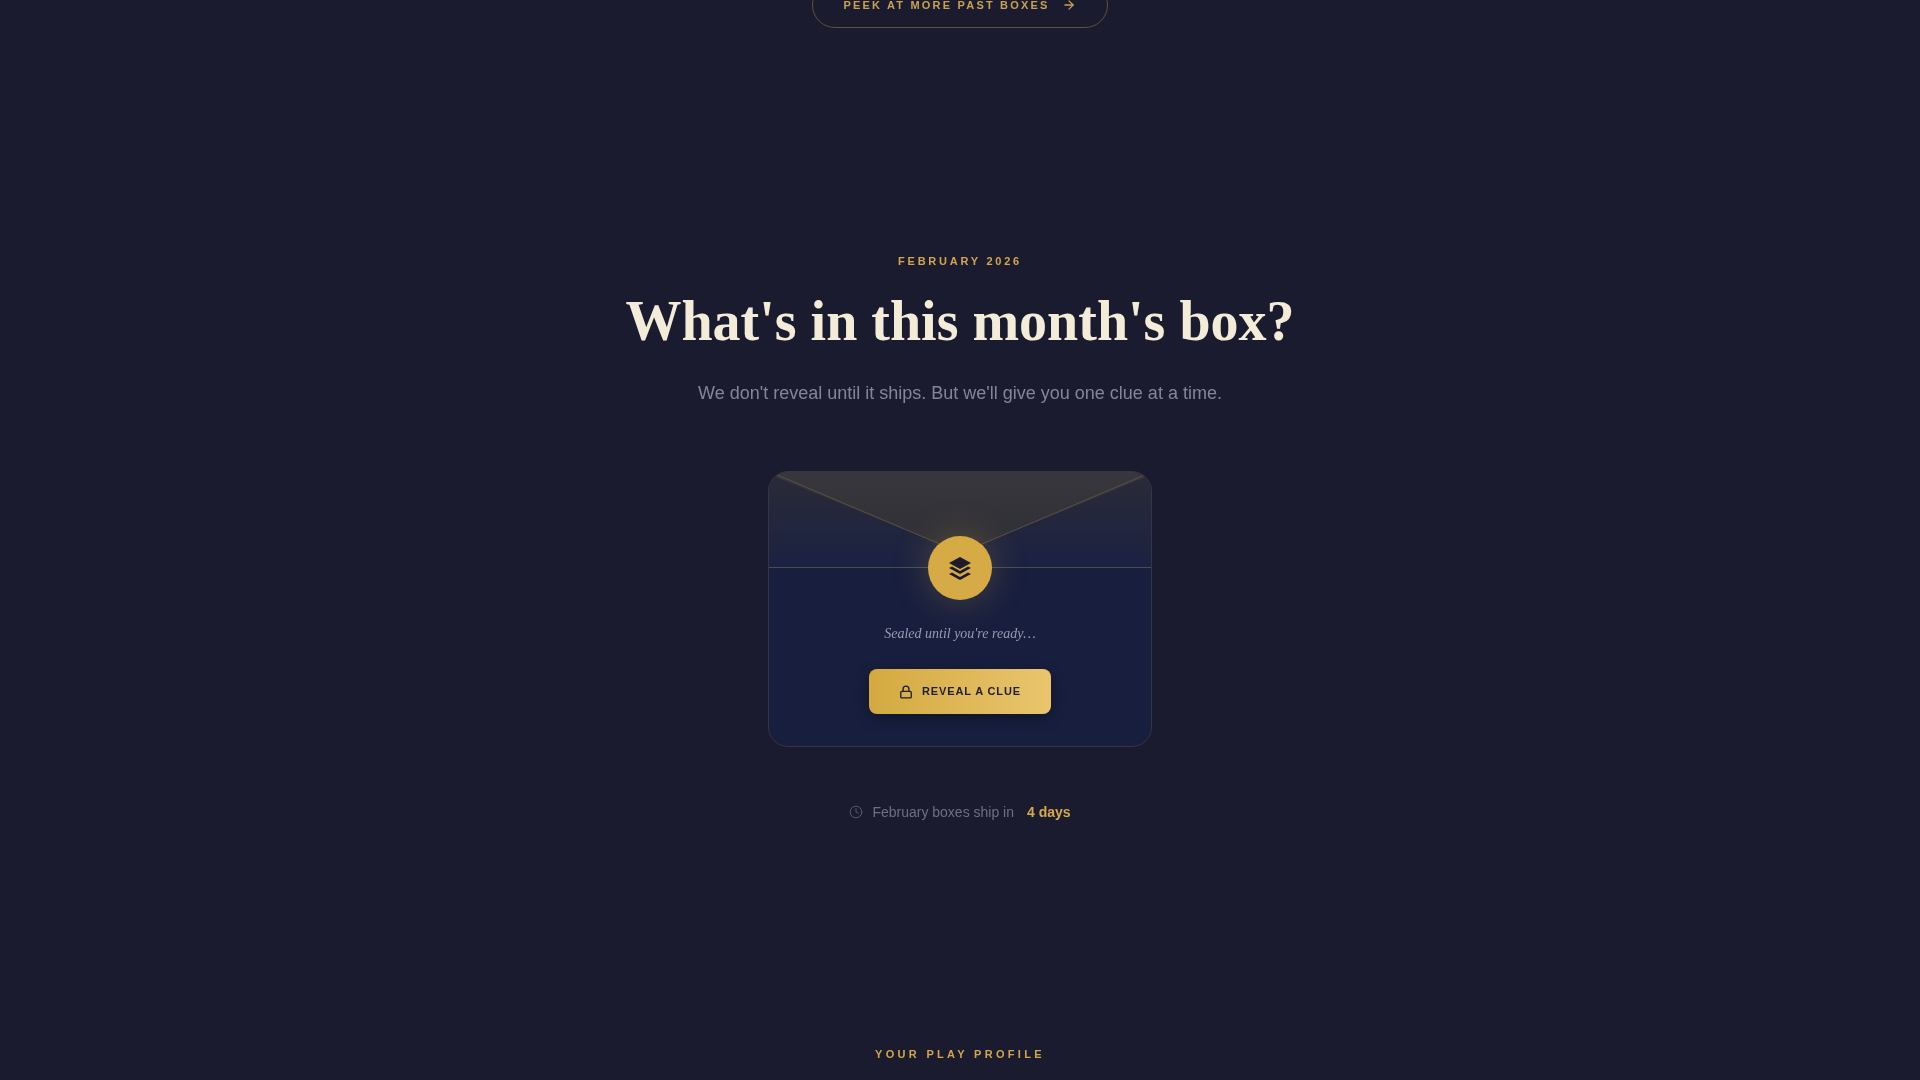 Image resolution: width=1920 pixels, height=1080 pixels. What do you see at coordinates (1068, 6) in the screenshot?
I see `arrow-right-icon` at bounding box center [1068, 6].